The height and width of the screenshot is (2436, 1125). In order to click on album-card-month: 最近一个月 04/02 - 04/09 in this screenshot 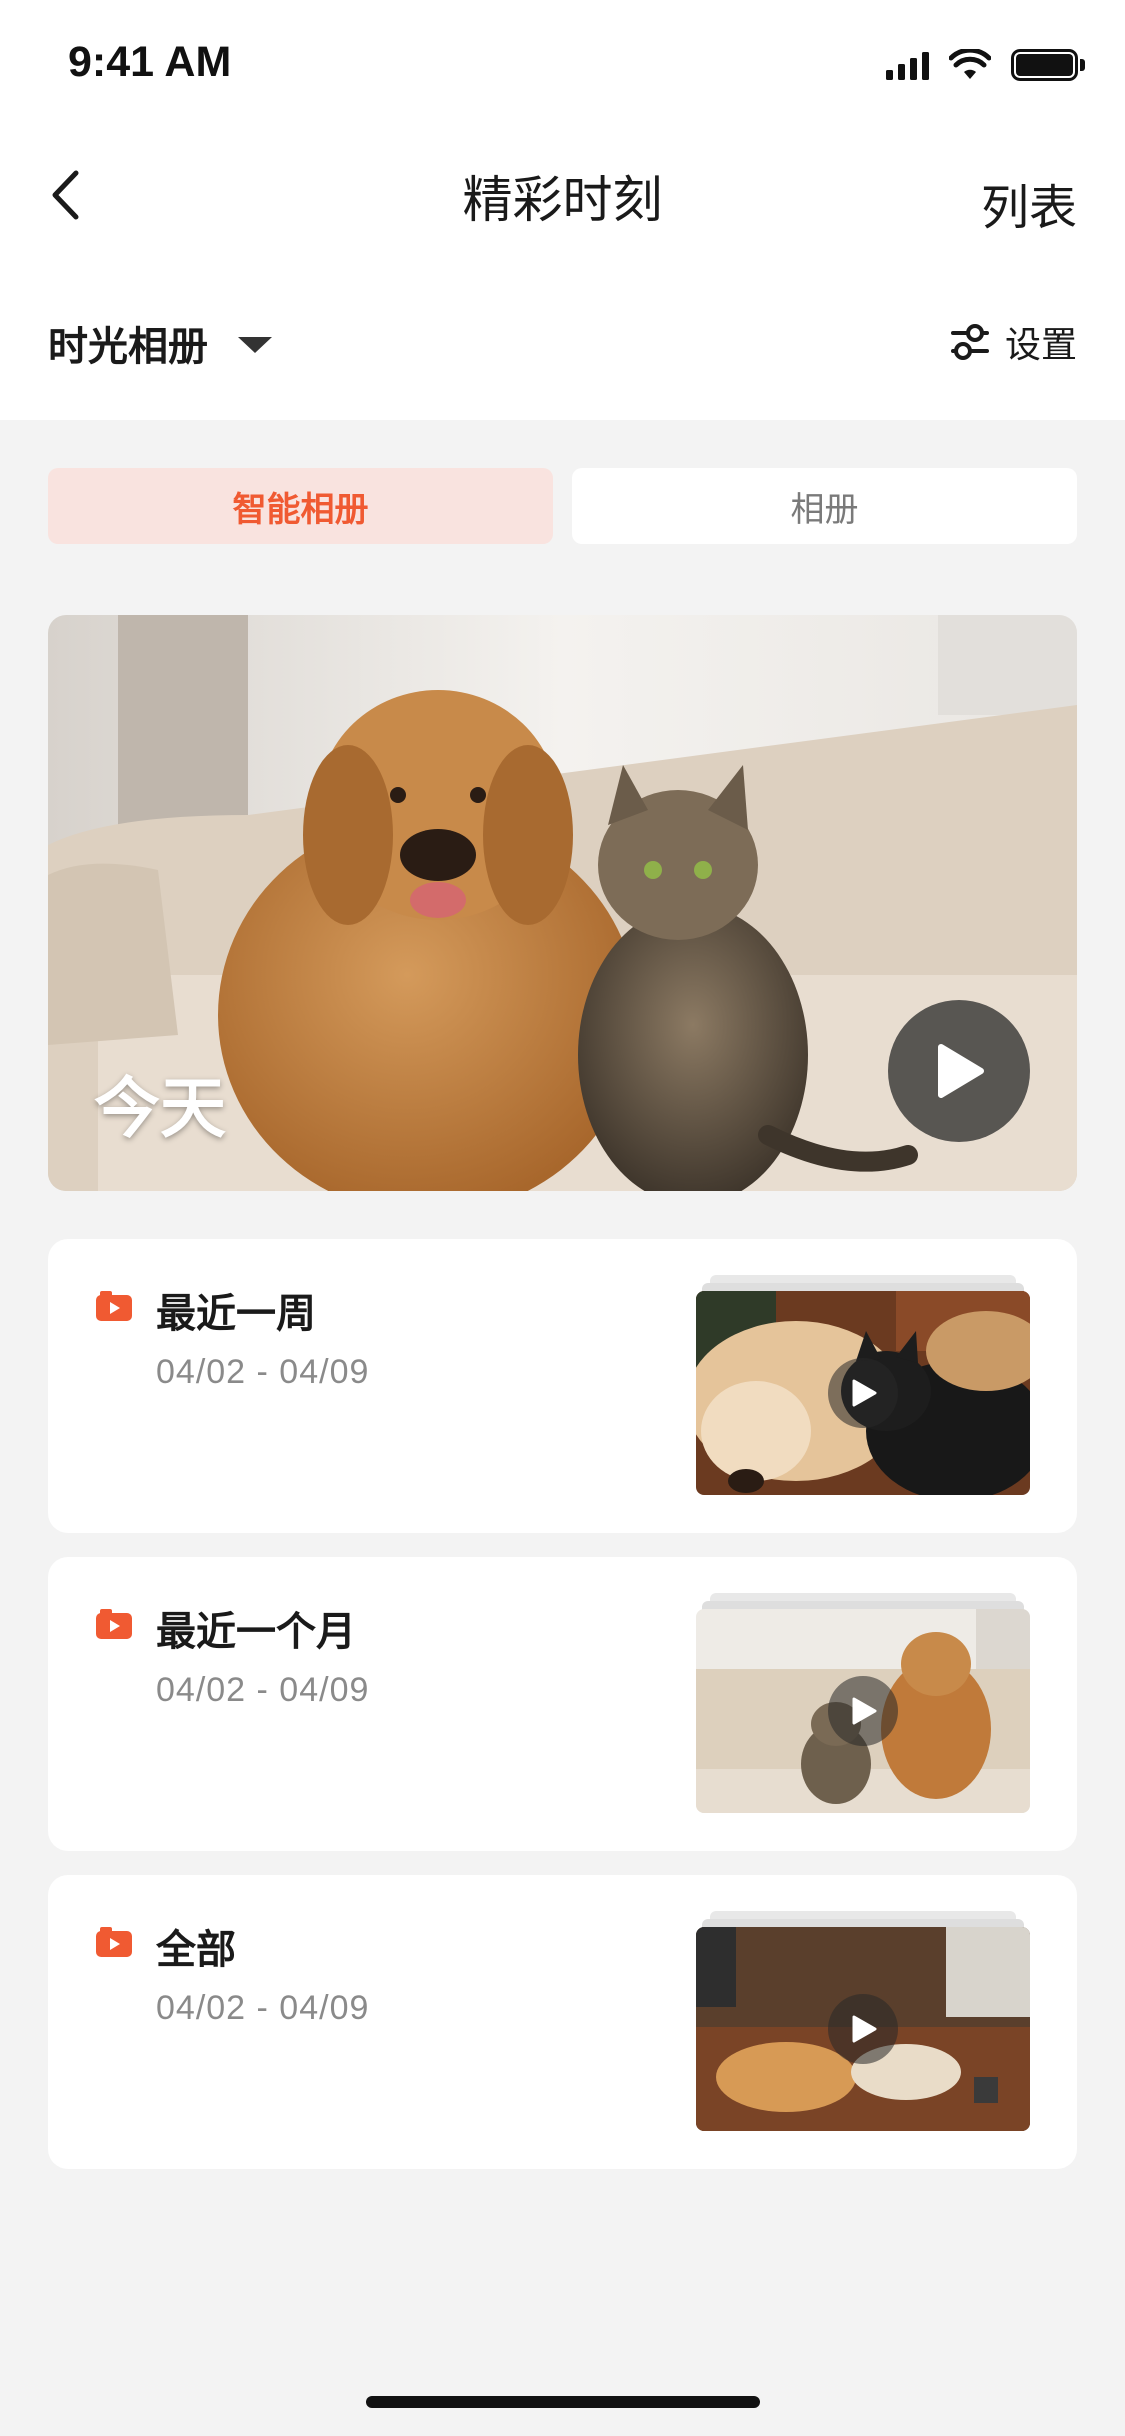, I will do `click(562, 1704)`.